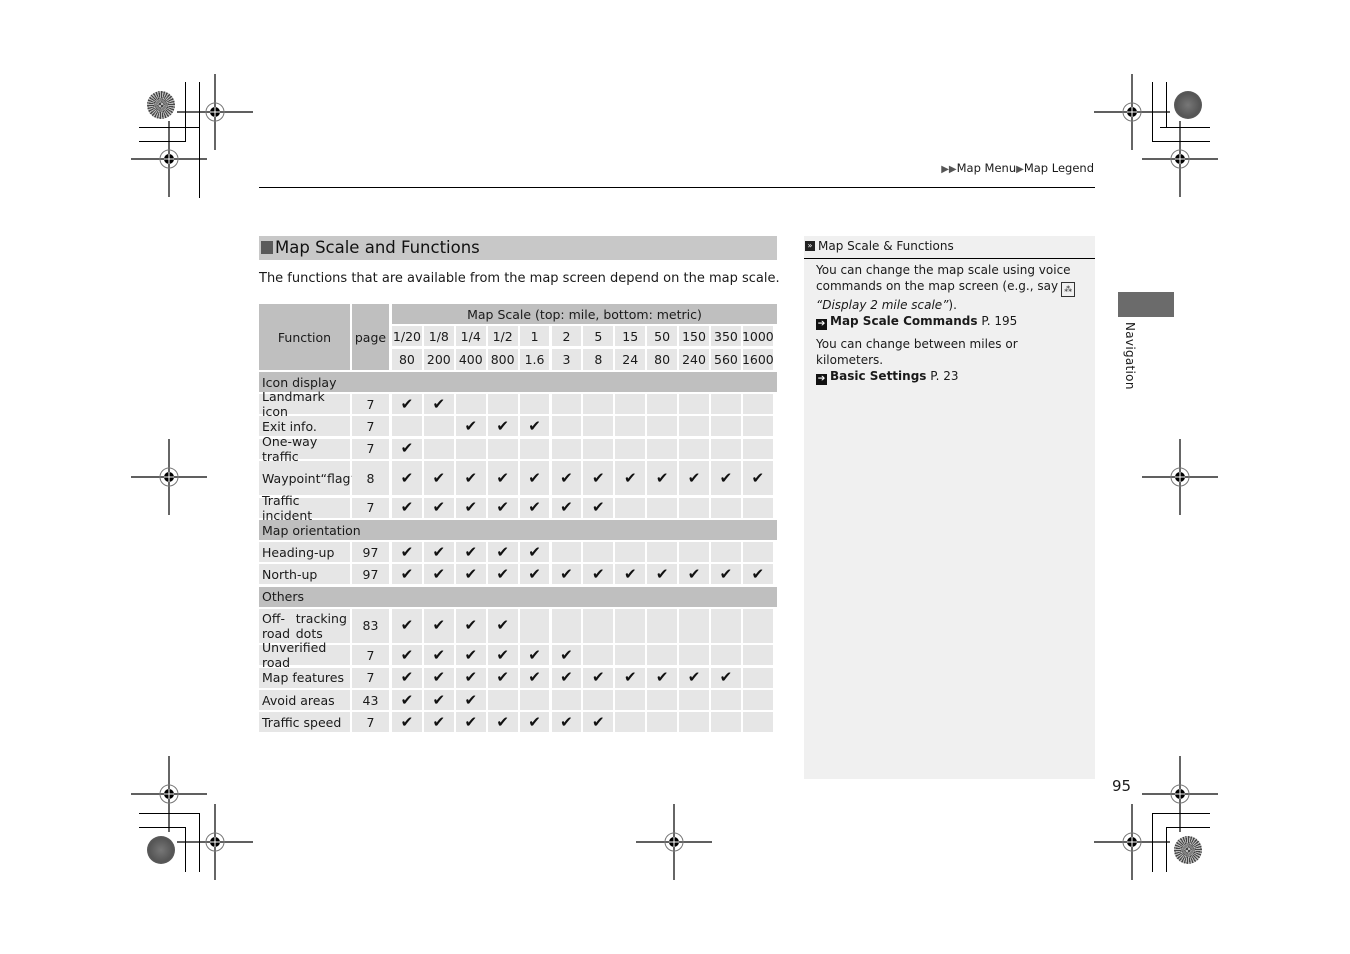 This screenshot has height=954, width=1350. I want to click on header-scale-mile: 15, so click(630, 336).